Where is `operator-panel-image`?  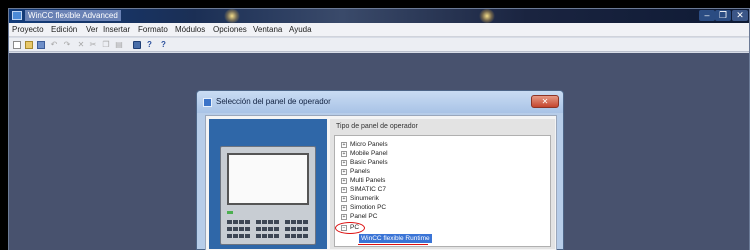
operator-panel-image is located at coordinates (268, 195).